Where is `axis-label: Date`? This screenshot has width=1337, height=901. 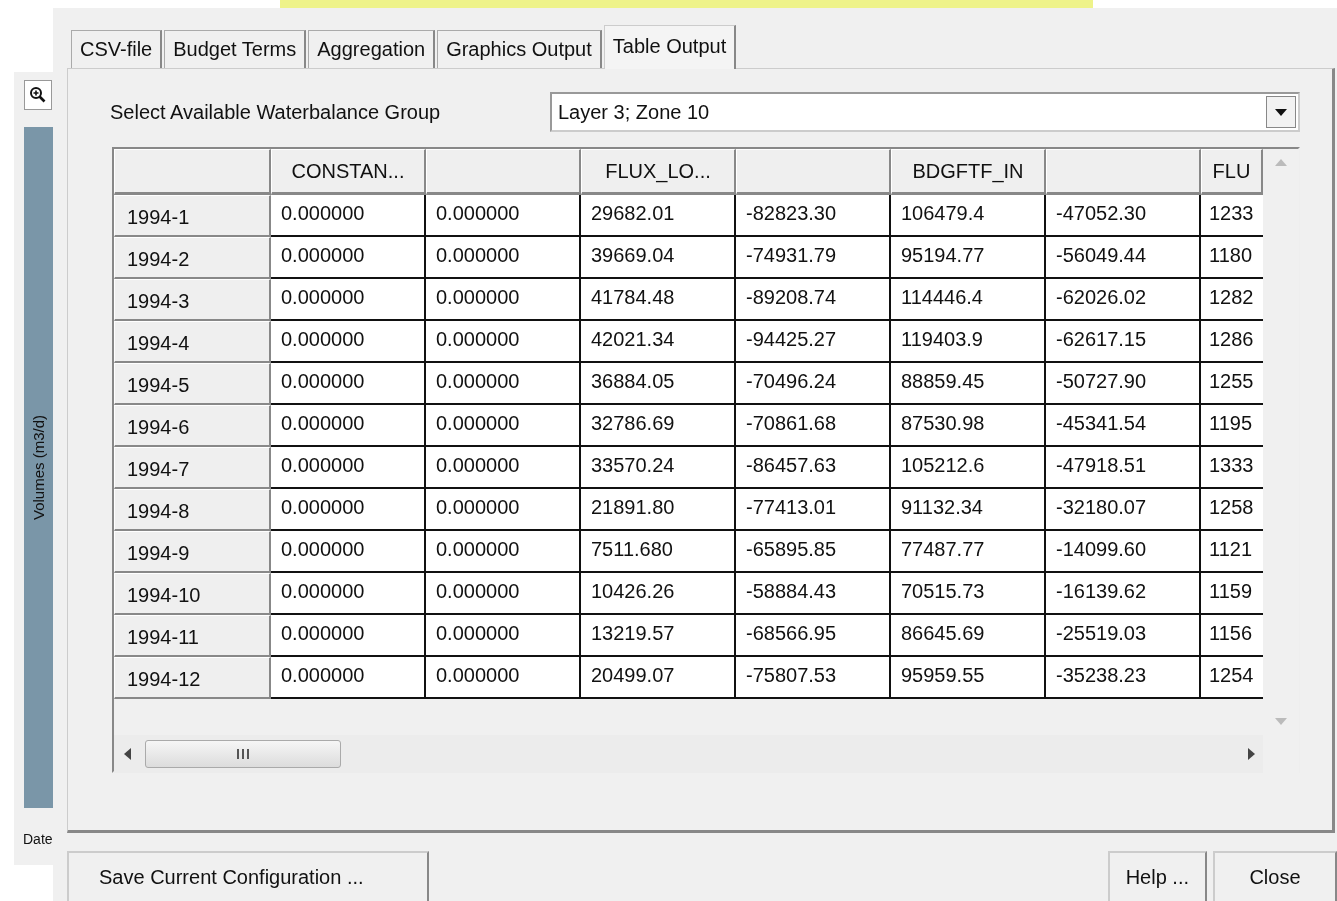 axis-label: Date is located at coordinates (38, 839).